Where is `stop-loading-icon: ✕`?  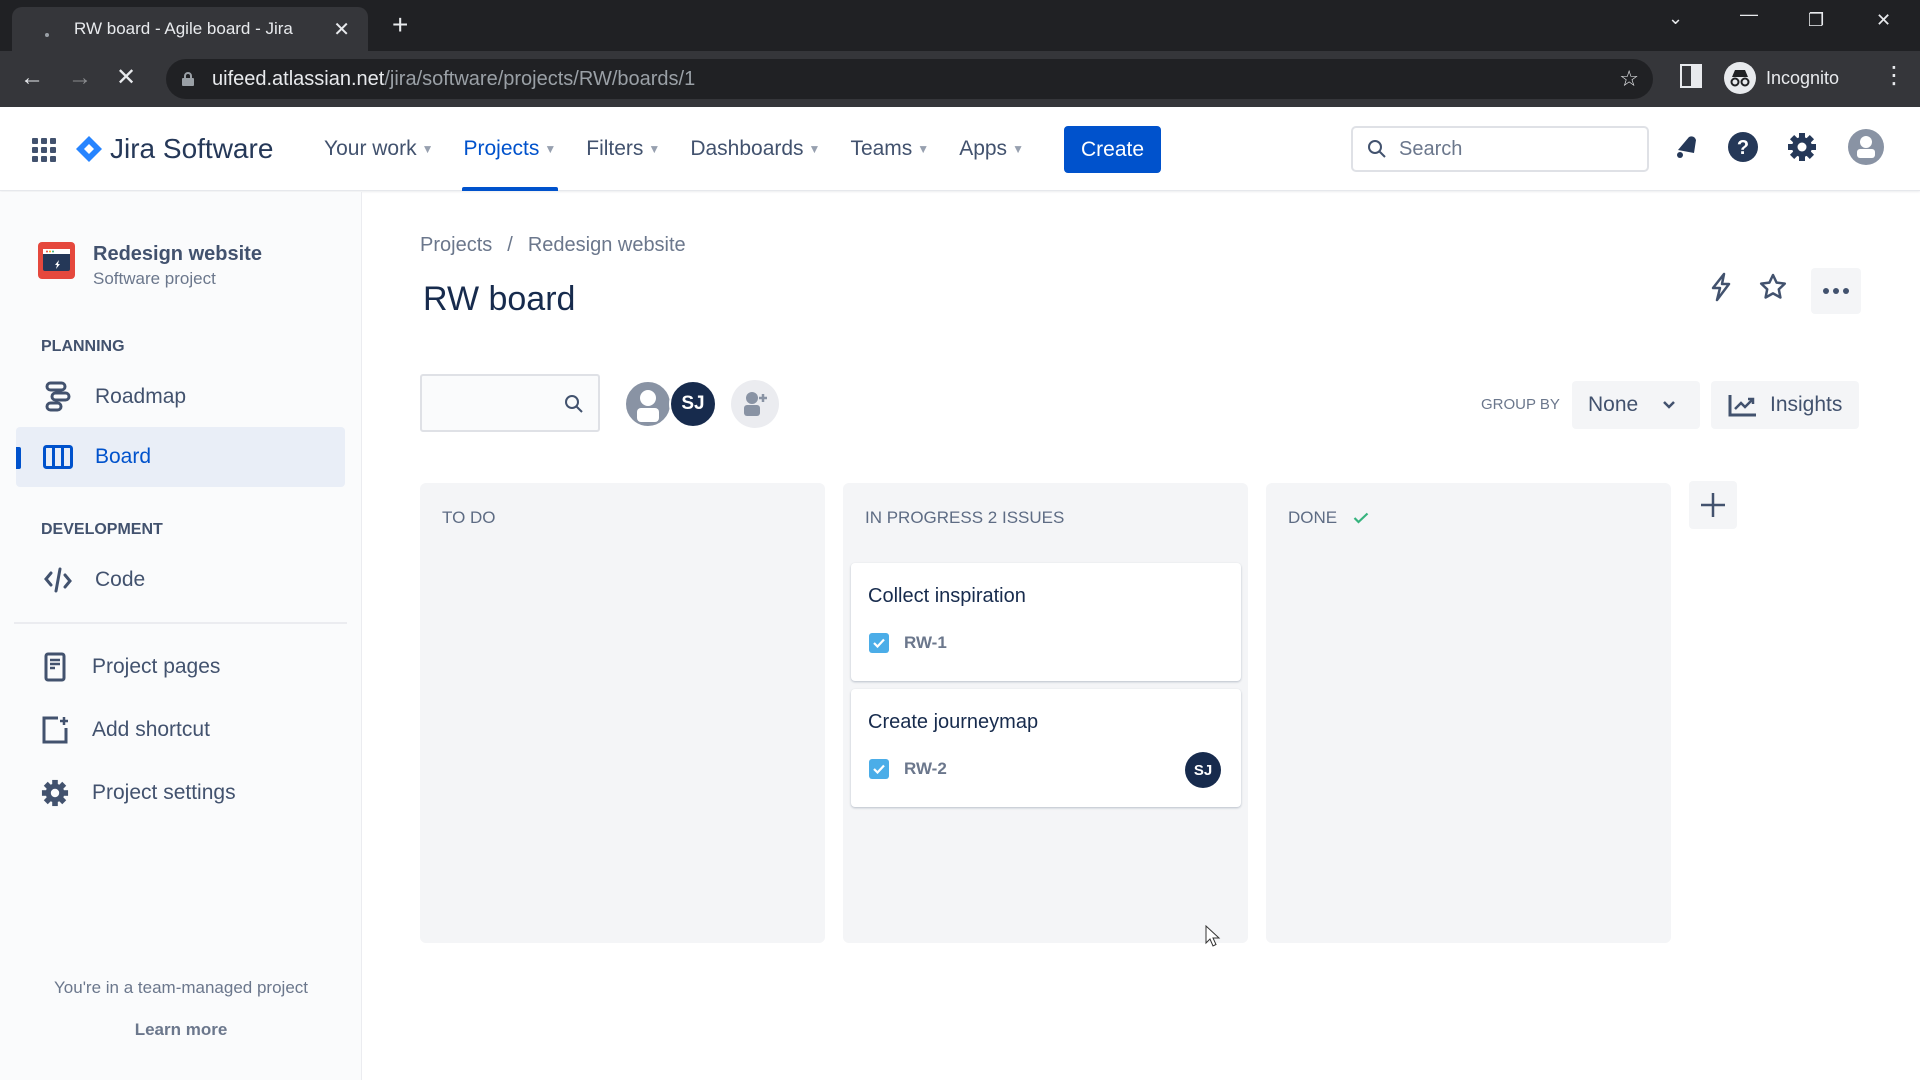 stop-loading-icon: ✕ is located at coordinates (126, 78).